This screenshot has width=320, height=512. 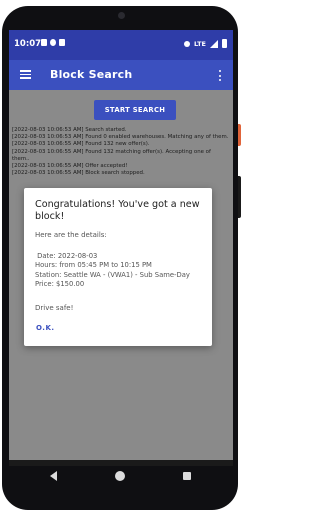 I want to click on dialog-closing: Drive safe!, so click(x=54, y=308).